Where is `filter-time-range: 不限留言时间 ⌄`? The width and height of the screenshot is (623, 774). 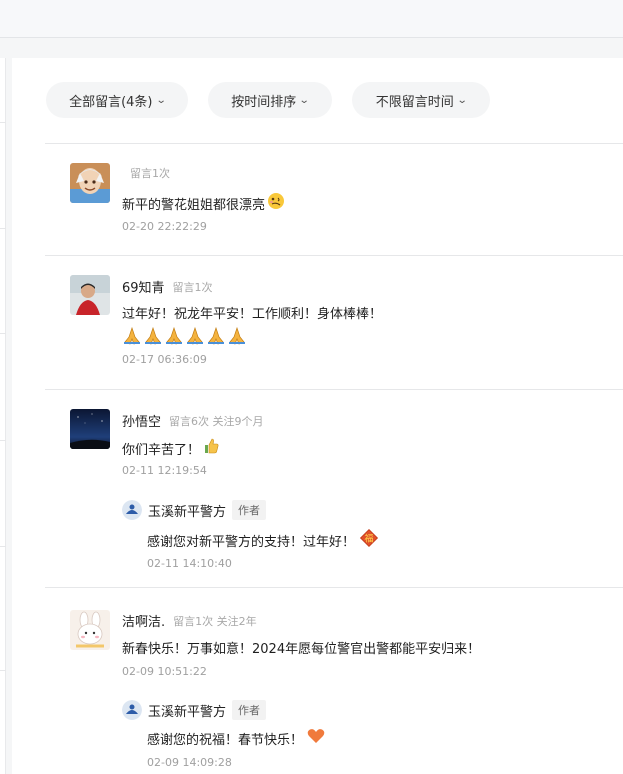 filter-time-range: 不限留言时间 ⌄ is located at coordinates (421, 100).